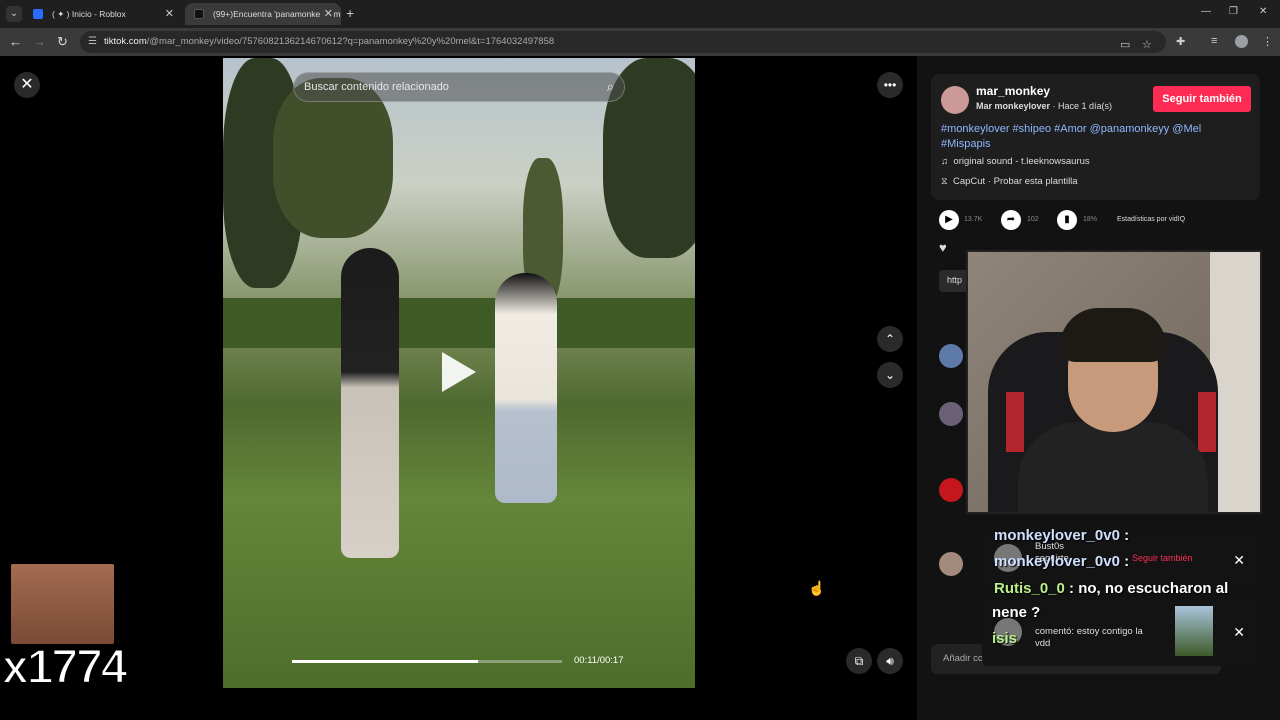 This screenshot has width=1280, height=720. Describe the element at coordinates (1011, 220) in the screenshot. I see `share-icon: ➦` at that location.